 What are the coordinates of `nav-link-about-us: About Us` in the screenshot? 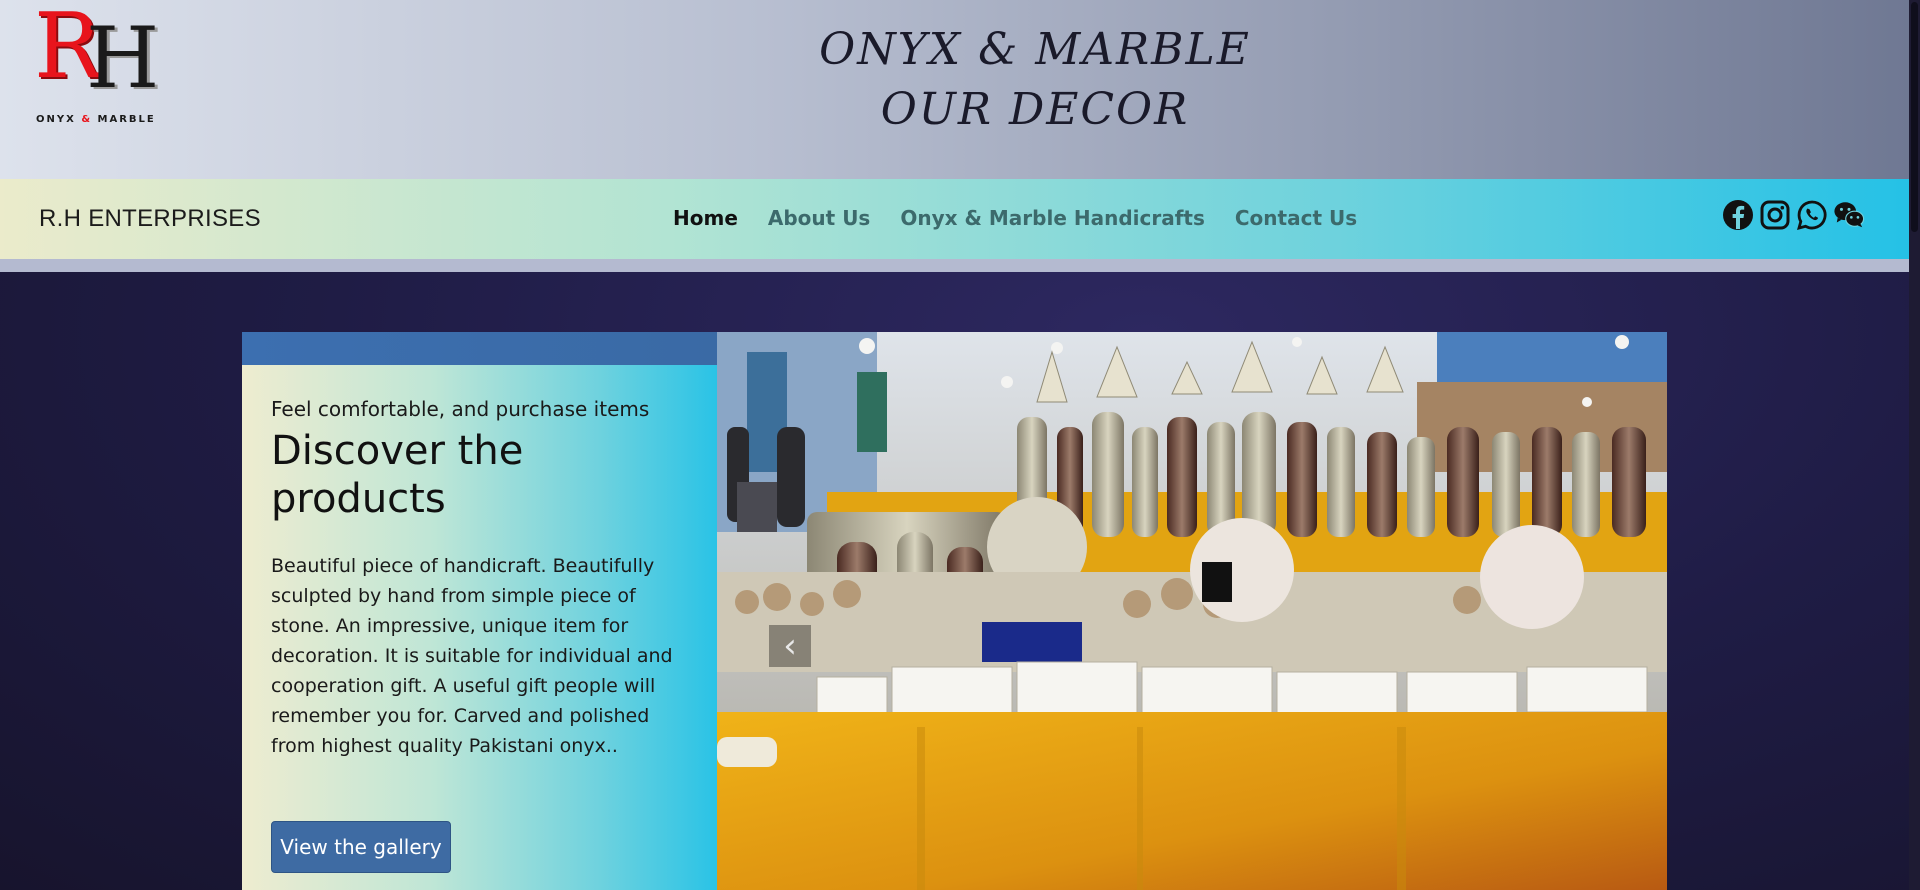 It's located at (819, 218).